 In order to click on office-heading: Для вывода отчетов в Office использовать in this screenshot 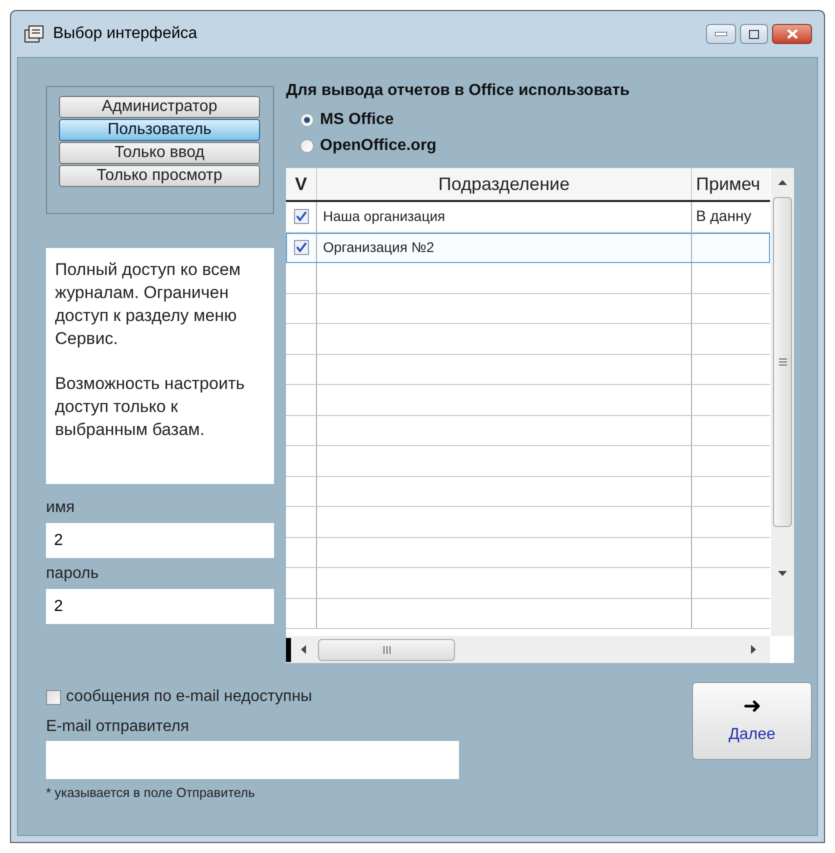, I will do `click(458, 91)`.